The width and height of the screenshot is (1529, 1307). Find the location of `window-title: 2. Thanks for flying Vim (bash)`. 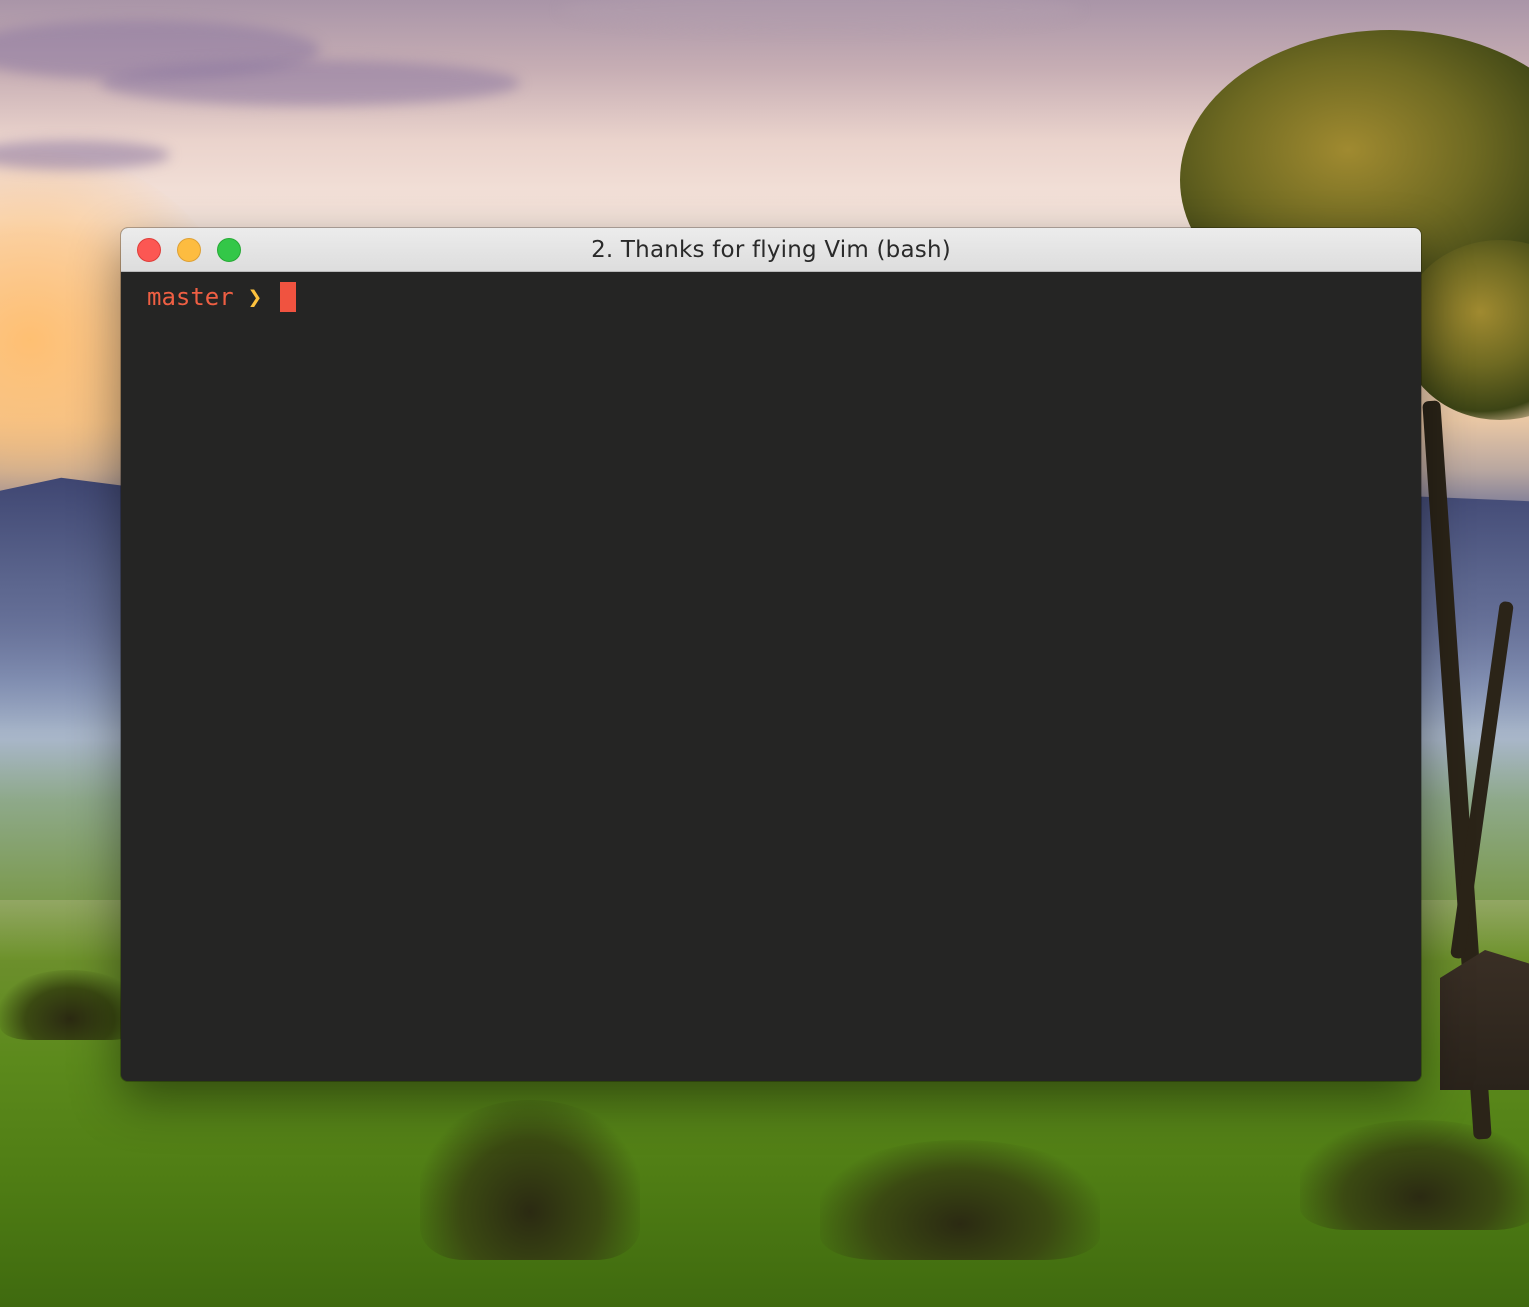

window-title: 2. Thanks for flying Vim (bash) is located at coordinates (771, 250).